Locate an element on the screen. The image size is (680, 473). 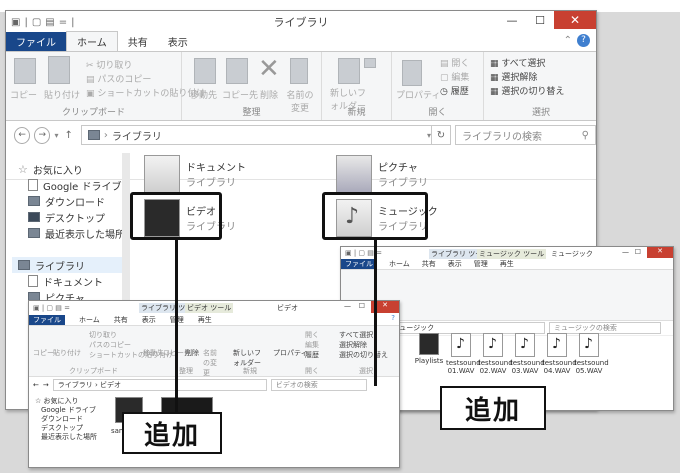
move-to-button: 移動先 is located at coordinates (203, 94).